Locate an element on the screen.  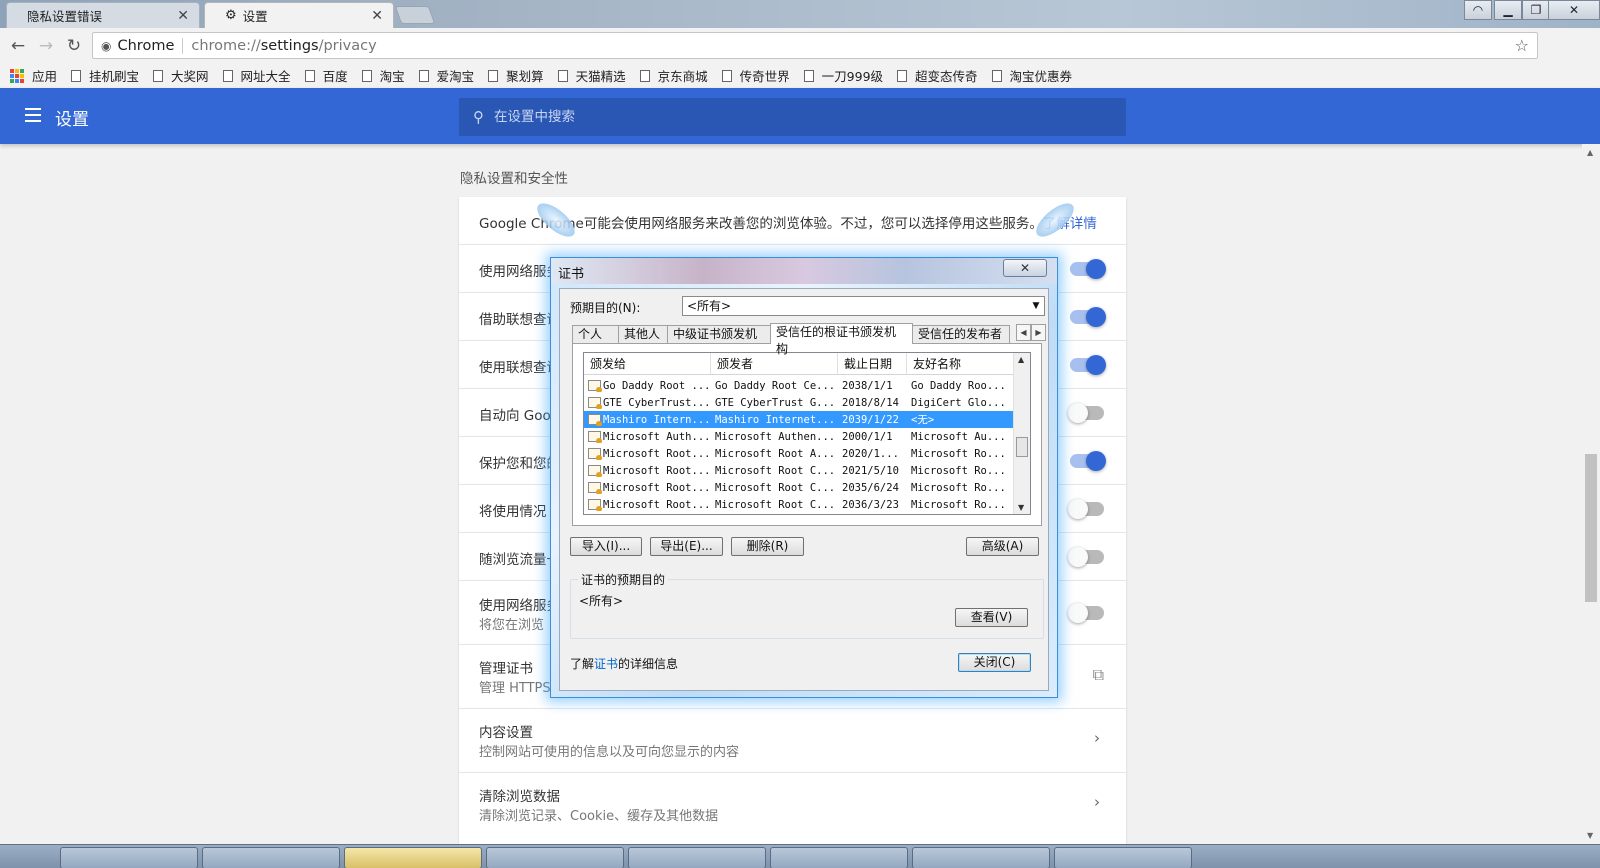
minimize-button: ▁ is located at coordinates (1508, 10).